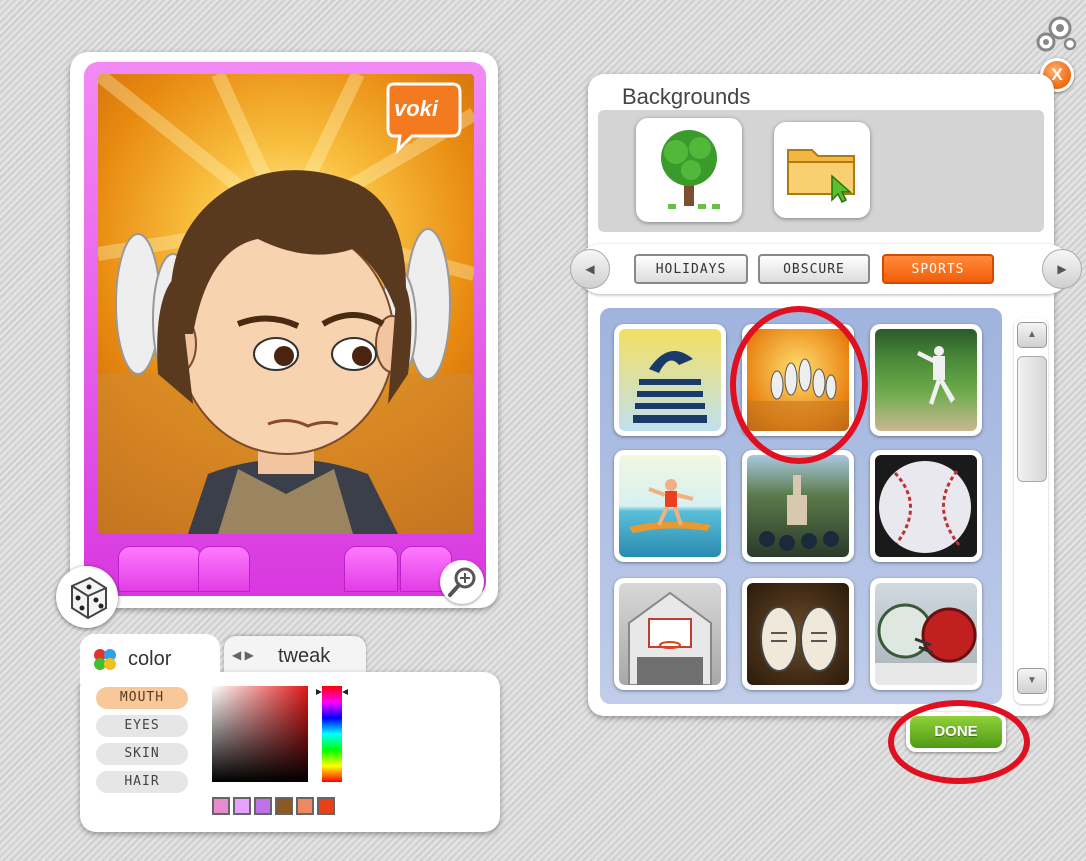 This screenshot has height=861, width=1086. I want to click on part-button-mouth: MOUTH, so click(142, 698).